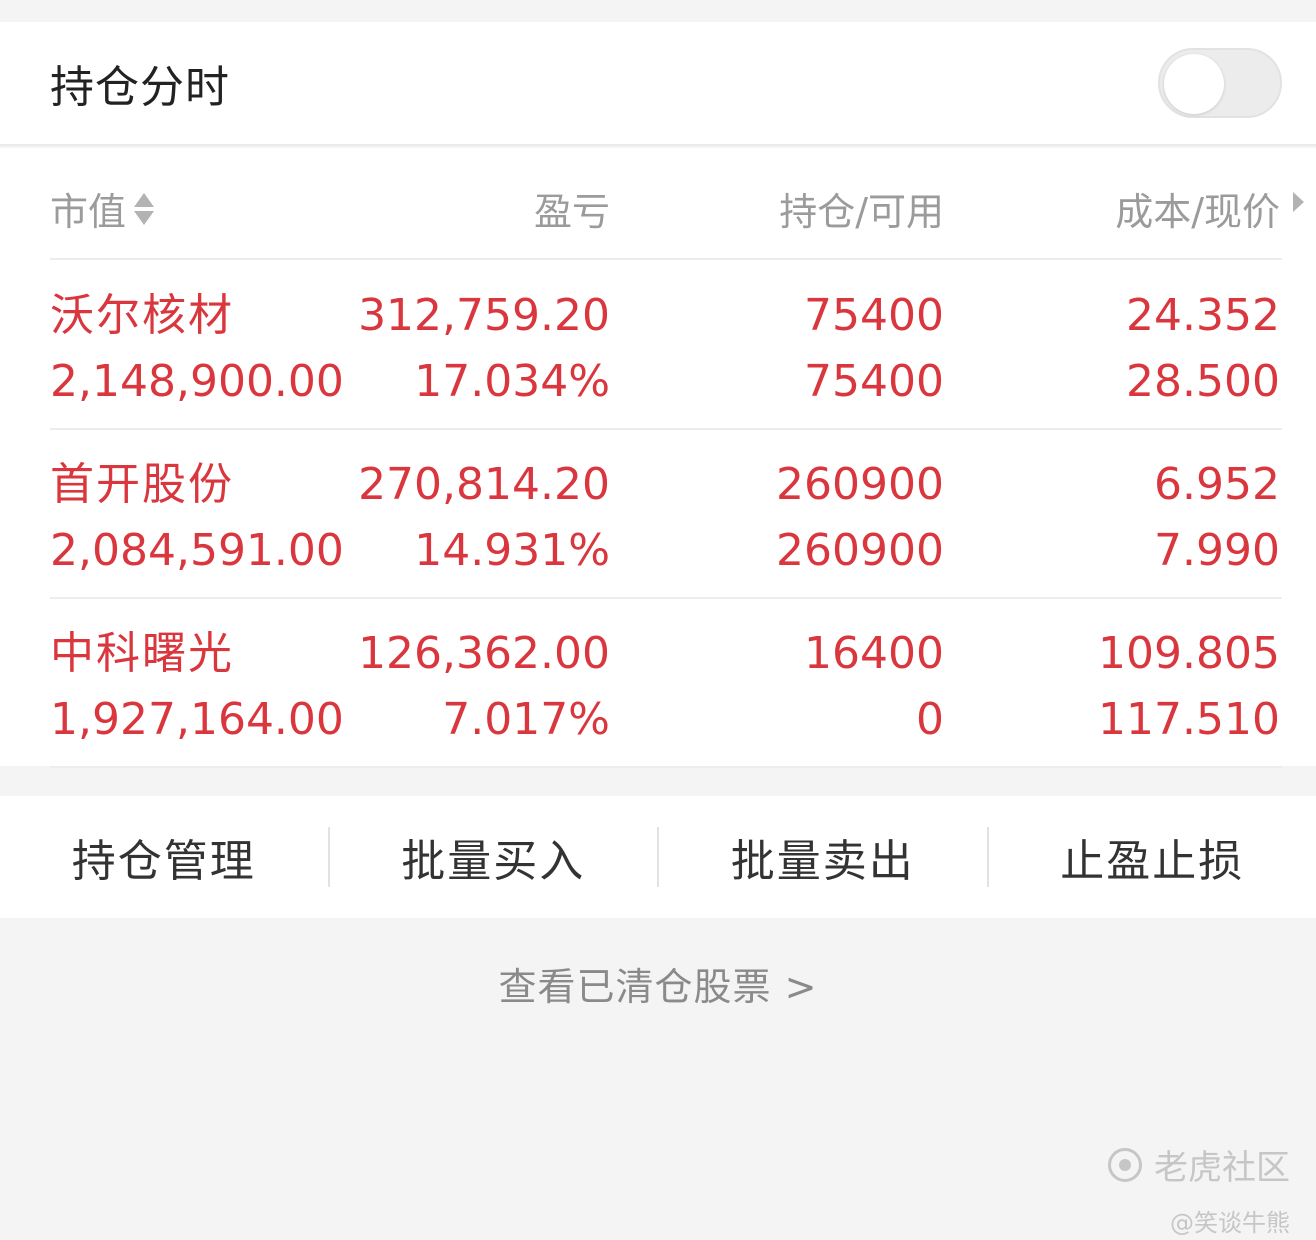  I want to click on batch-sell-button: 批量卖出, so click(823, 857).